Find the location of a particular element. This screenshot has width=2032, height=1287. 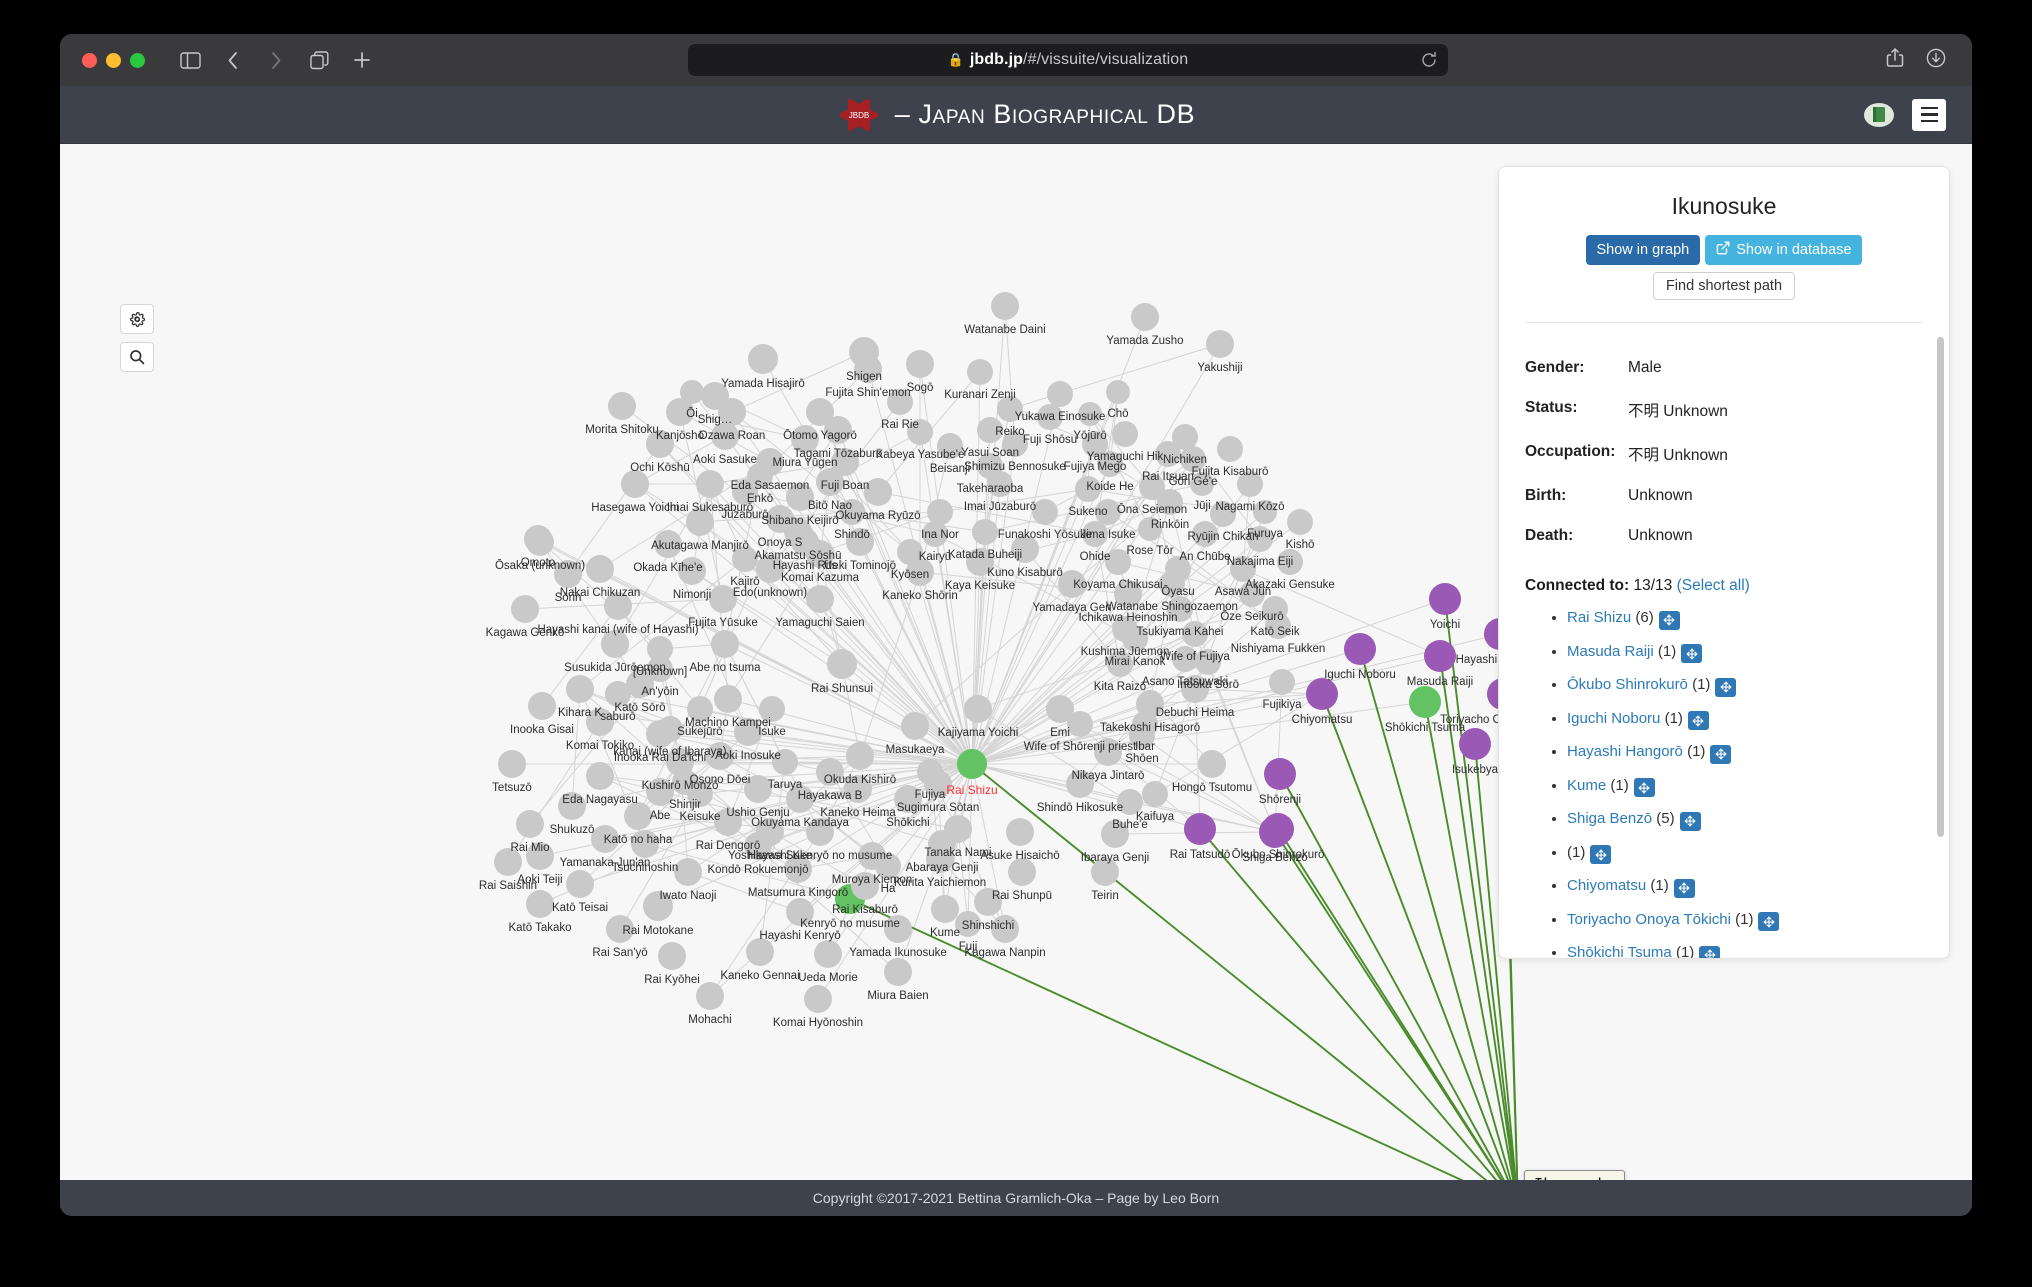

connection-link: Toriyacho Onoya Tōkichi is located at coordinates (1649, 919).